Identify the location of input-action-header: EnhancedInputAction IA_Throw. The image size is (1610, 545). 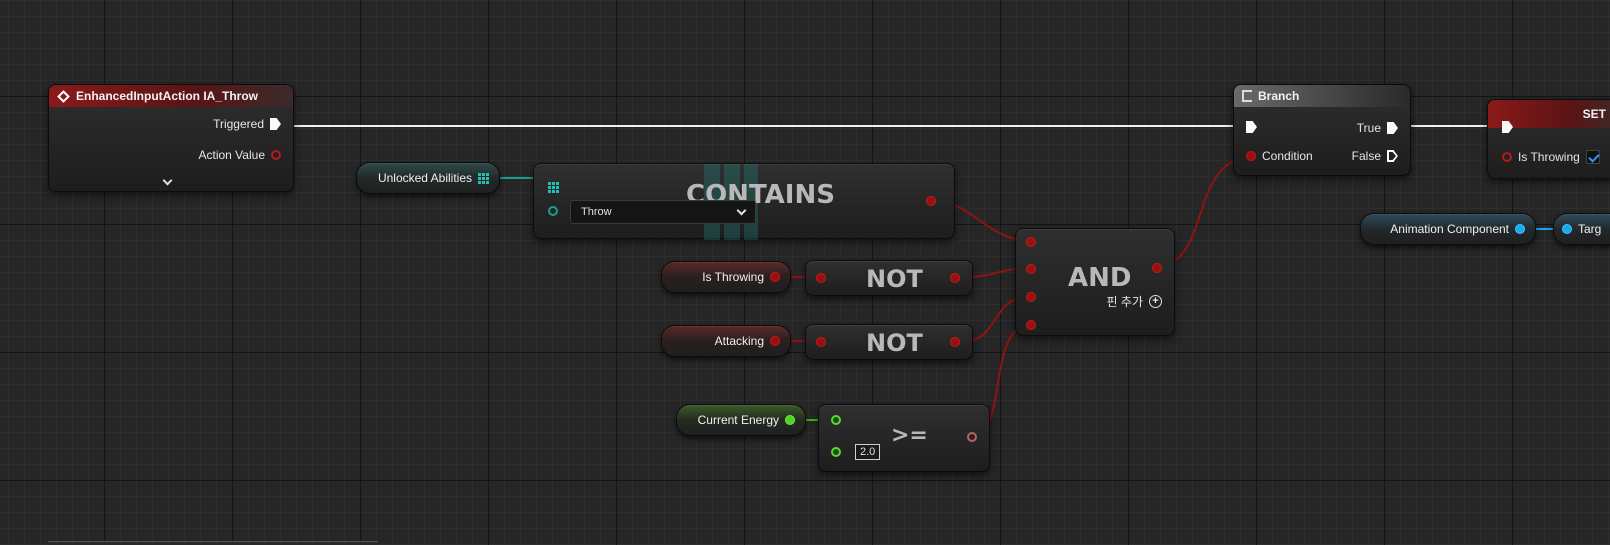
(171, 96).